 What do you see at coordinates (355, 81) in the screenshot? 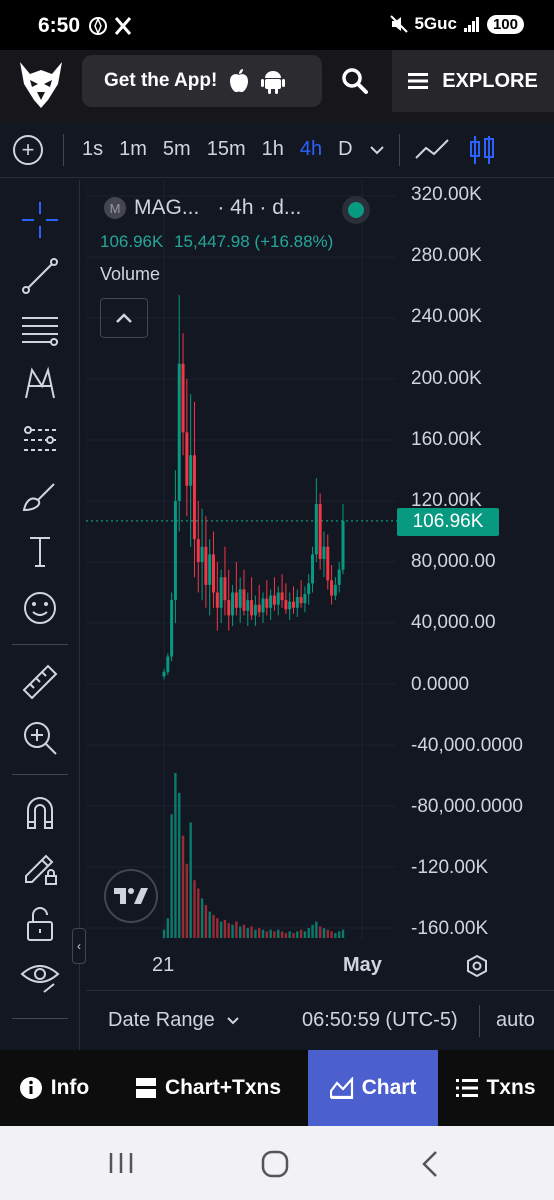
I see `search-icon` at bounding box center [355, 81].